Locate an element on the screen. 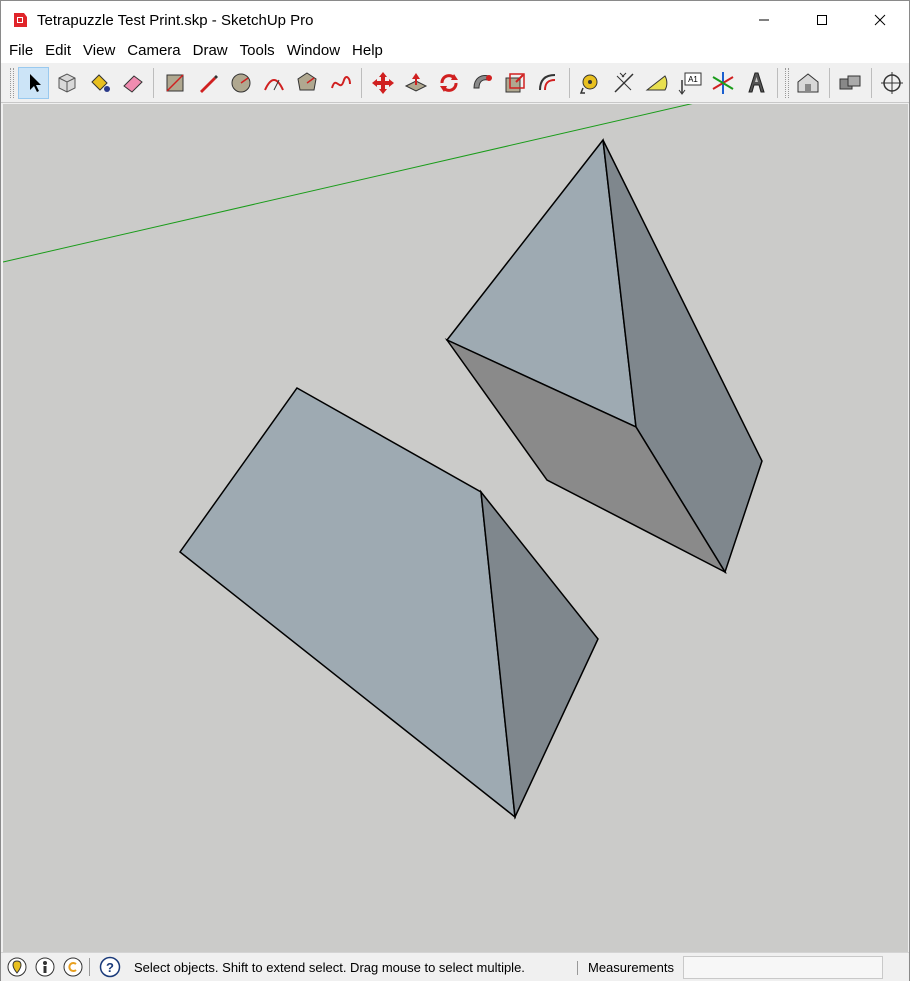  menu-file: File is located at coordinates (21, 51).